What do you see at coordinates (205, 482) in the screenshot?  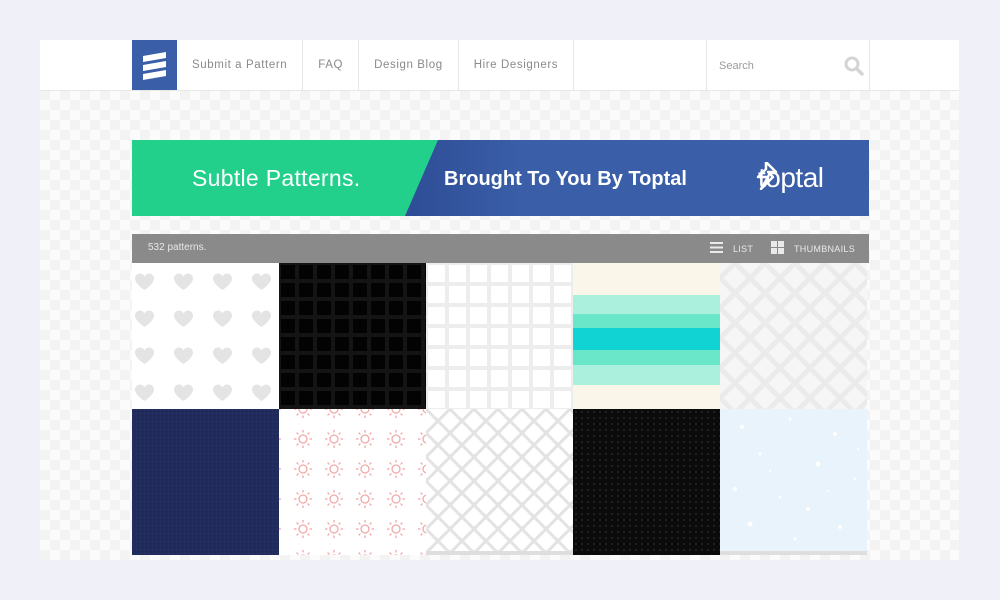 I see `pattern-tile-navy-texture` at bounding box center [205, 482].